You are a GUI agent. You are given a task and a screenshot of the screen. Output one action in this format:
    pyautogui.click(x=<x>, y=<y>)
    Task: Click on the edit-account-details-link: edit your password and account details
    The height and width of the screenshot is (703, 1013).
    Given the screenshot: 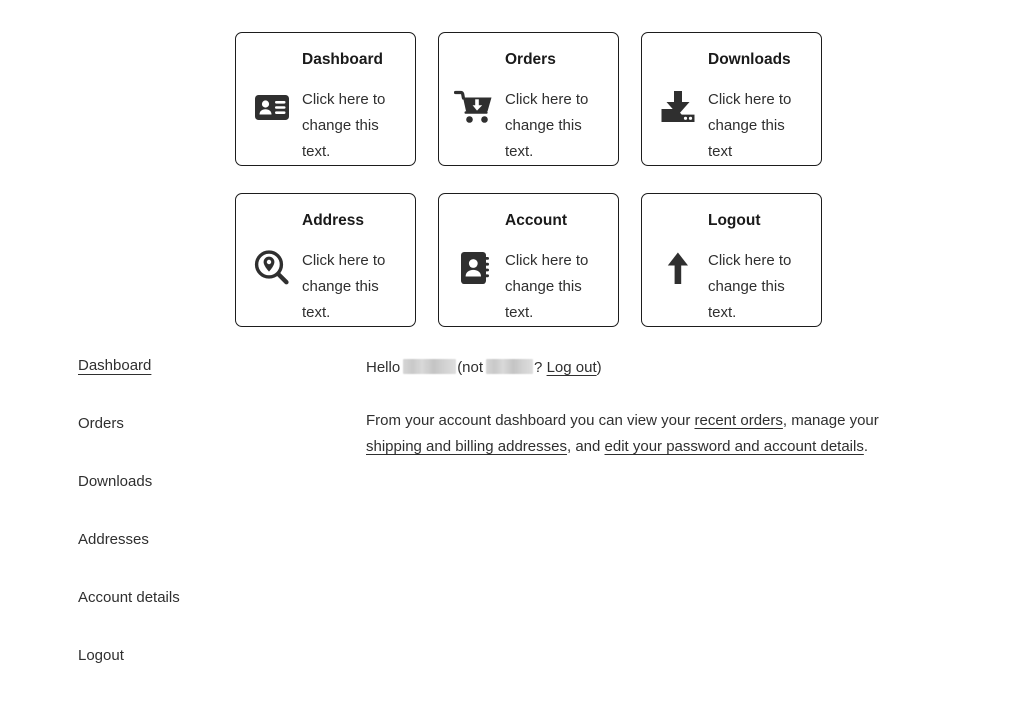 What is the action you would take?
    pyautogui.click(x=734, y=446)
    